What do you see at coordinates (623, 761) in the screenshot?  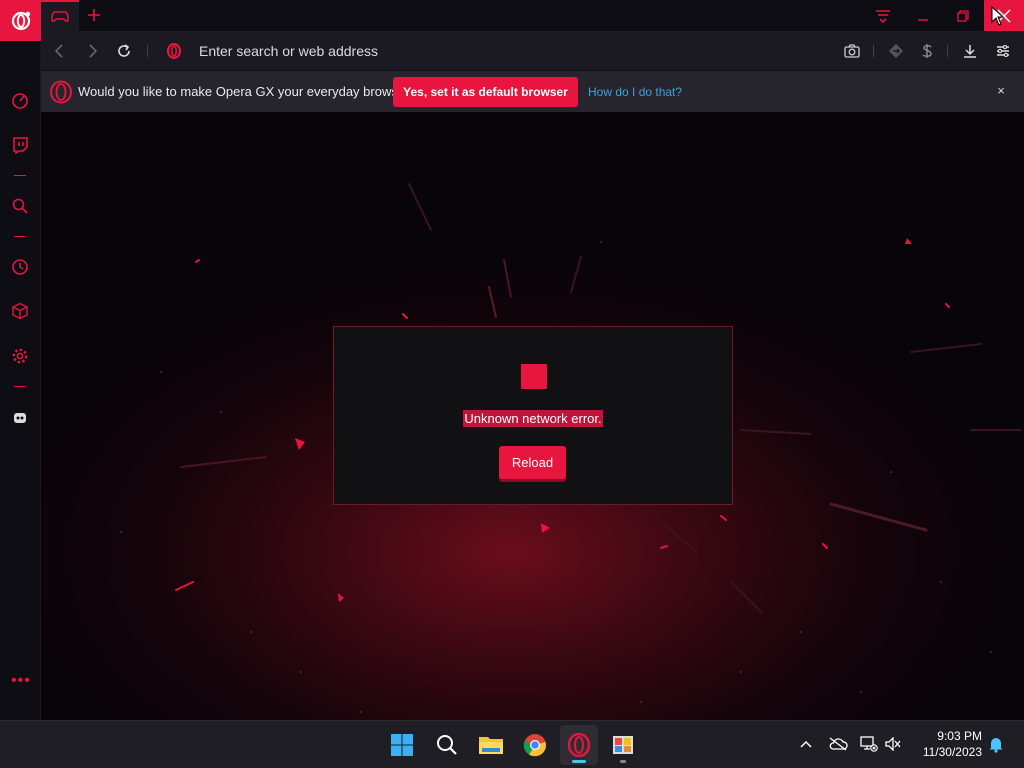 I see `running-indicator` at bounding box center [623, 761].